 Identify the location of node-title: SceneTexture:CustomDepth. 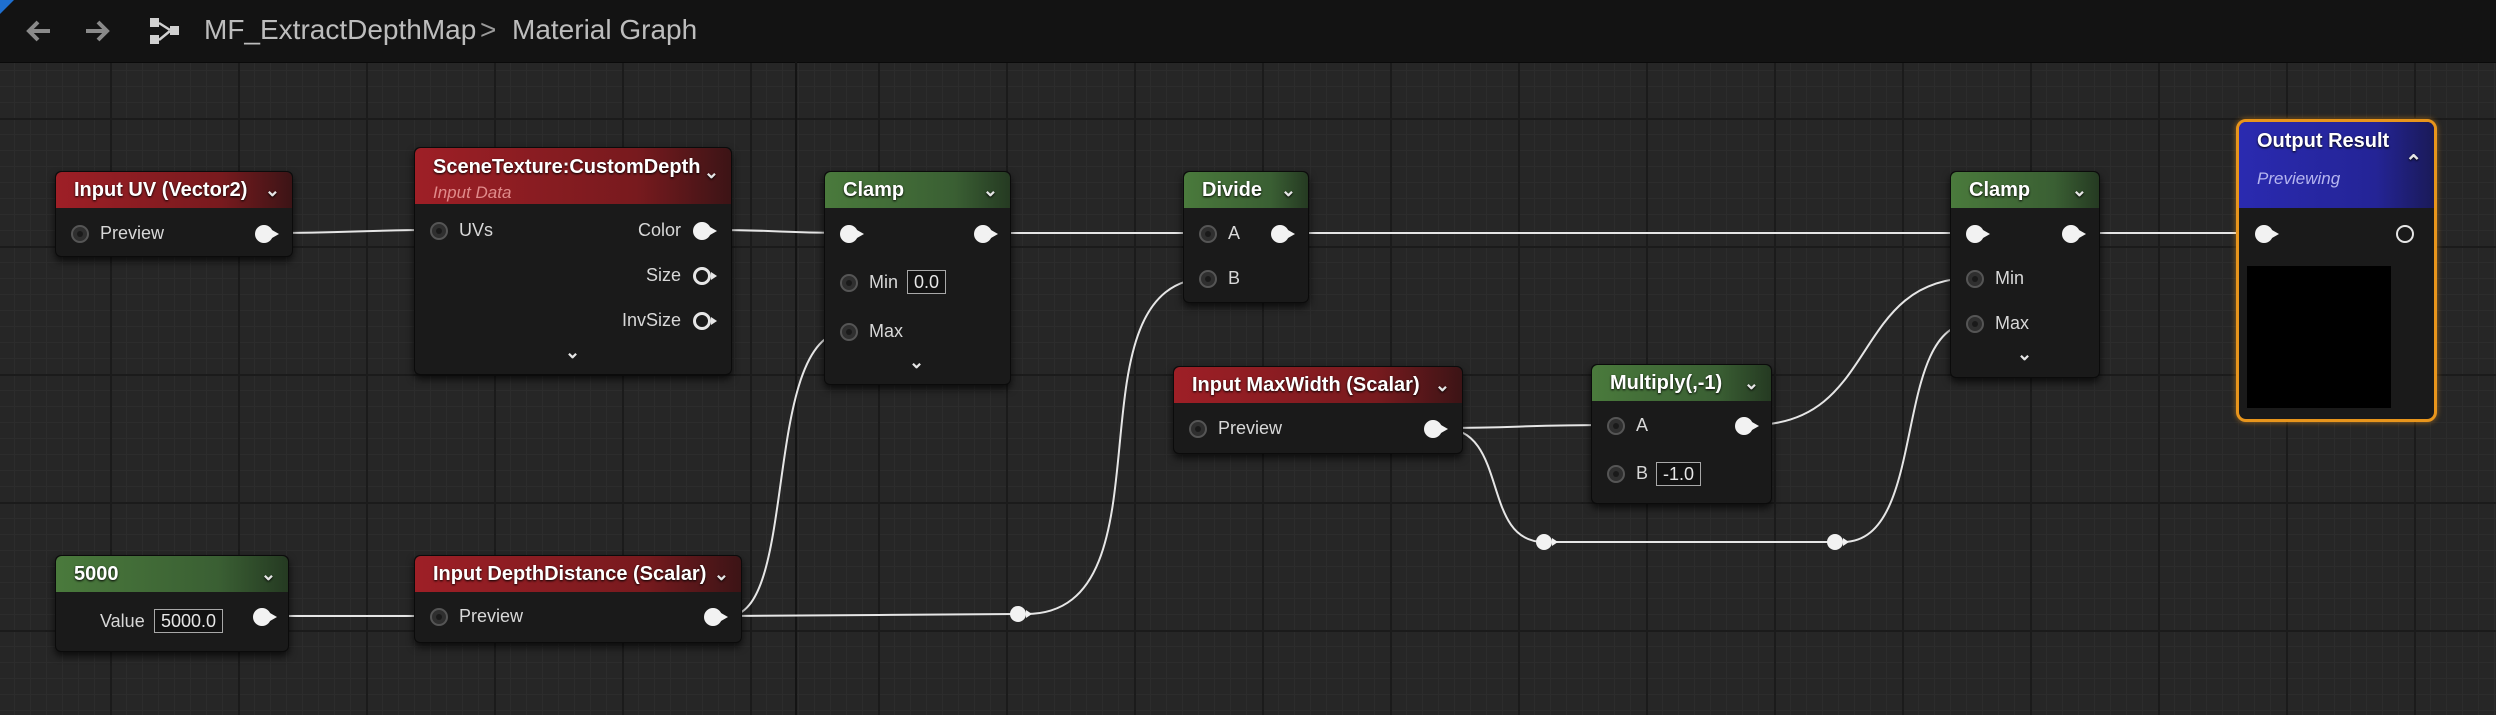
(567, 167).